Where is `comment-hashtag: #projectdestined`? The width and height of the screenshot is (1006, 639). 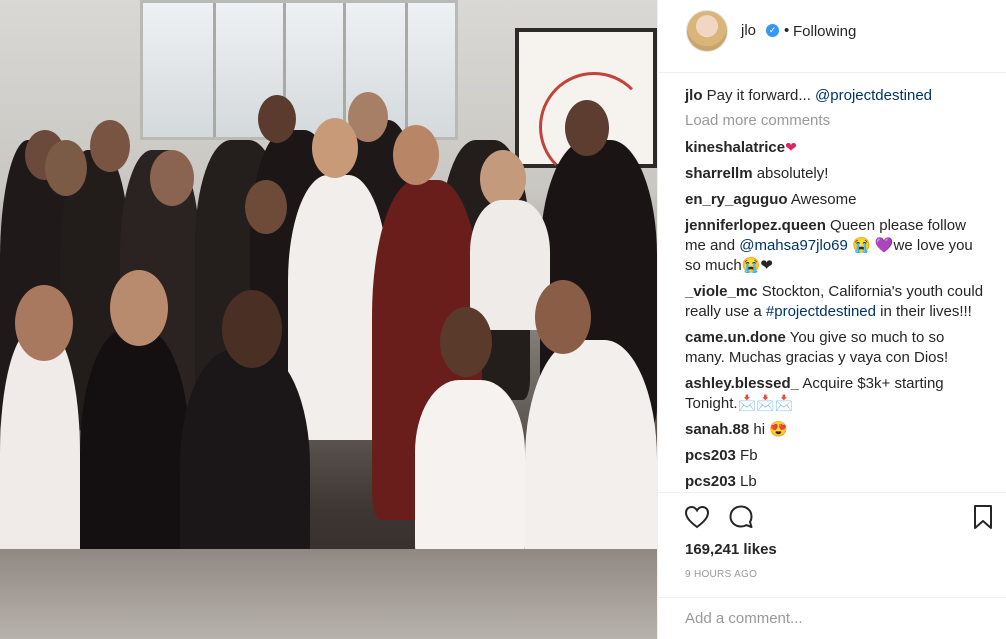 comment-hashtag: #projectdestined is located at coordinates (821, 311).